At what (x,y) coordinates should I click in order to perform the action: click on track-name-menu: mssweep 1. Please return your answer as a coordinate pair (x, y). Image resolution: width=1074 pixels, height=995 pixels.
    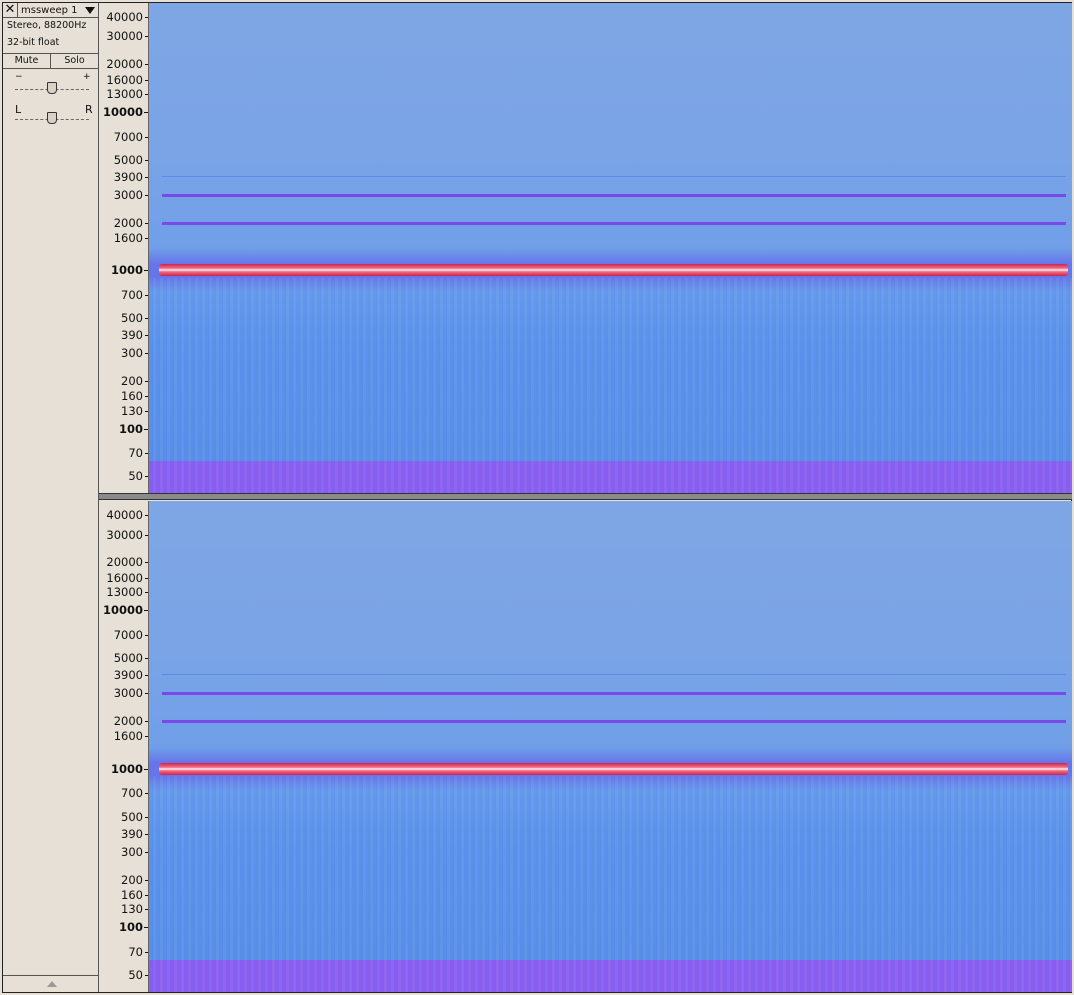
    Looking at the image, I should click on (49, 10).